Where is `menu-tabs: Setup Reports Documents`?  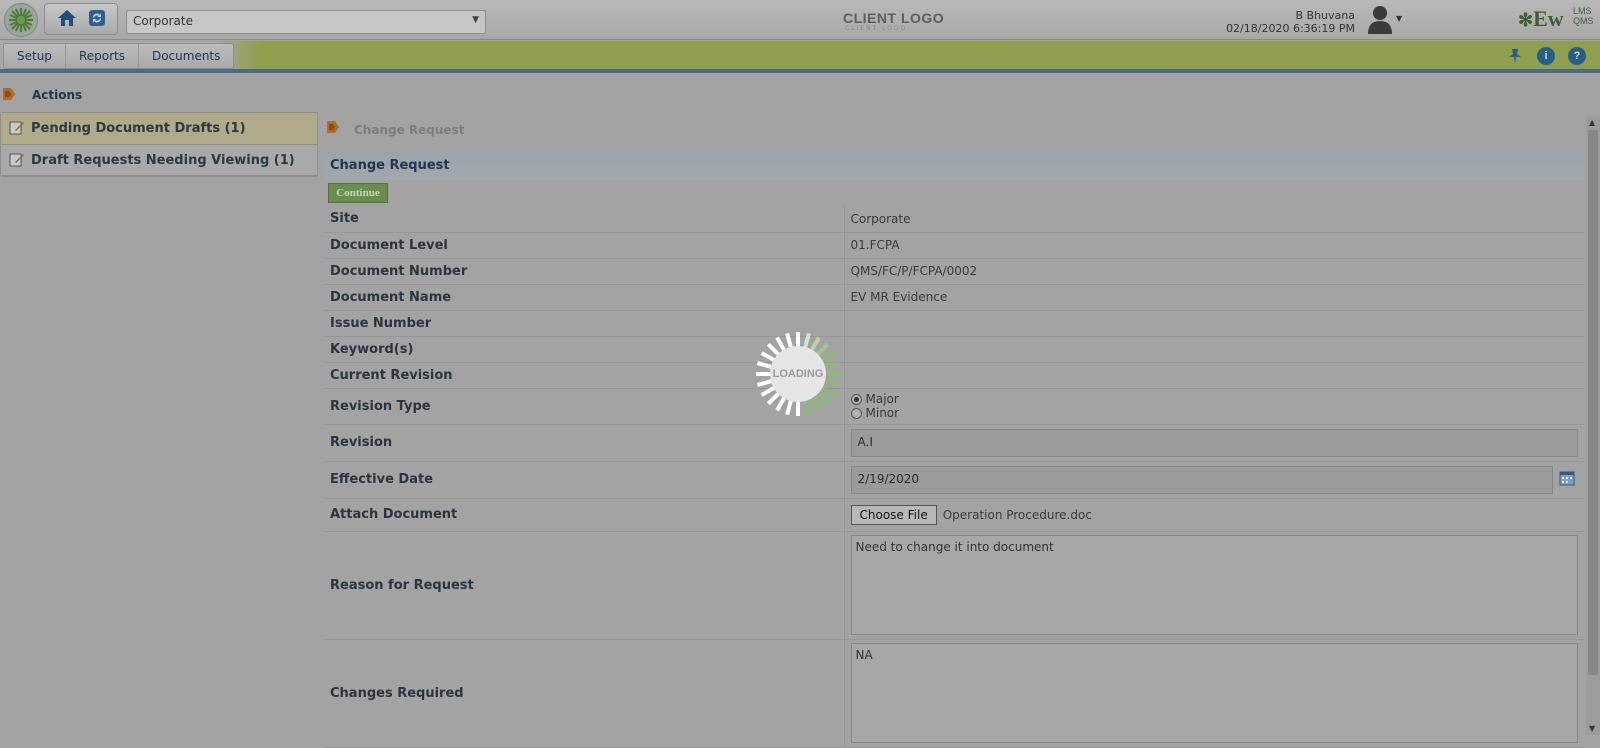 menu-tabs: Setup Reports Documents is located at coordinates (119, 56).